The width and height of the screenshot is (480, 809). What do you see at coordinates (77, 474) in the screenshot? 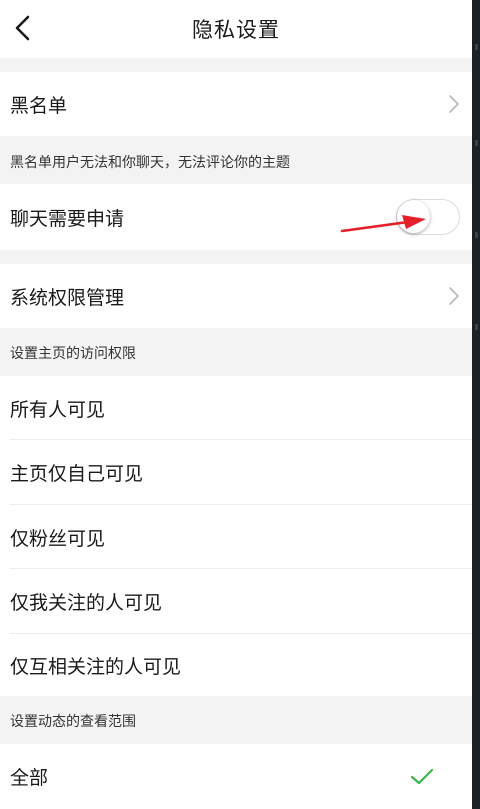
I see `option-label: 主页仅自己可见` at bounding box center [77, 474].